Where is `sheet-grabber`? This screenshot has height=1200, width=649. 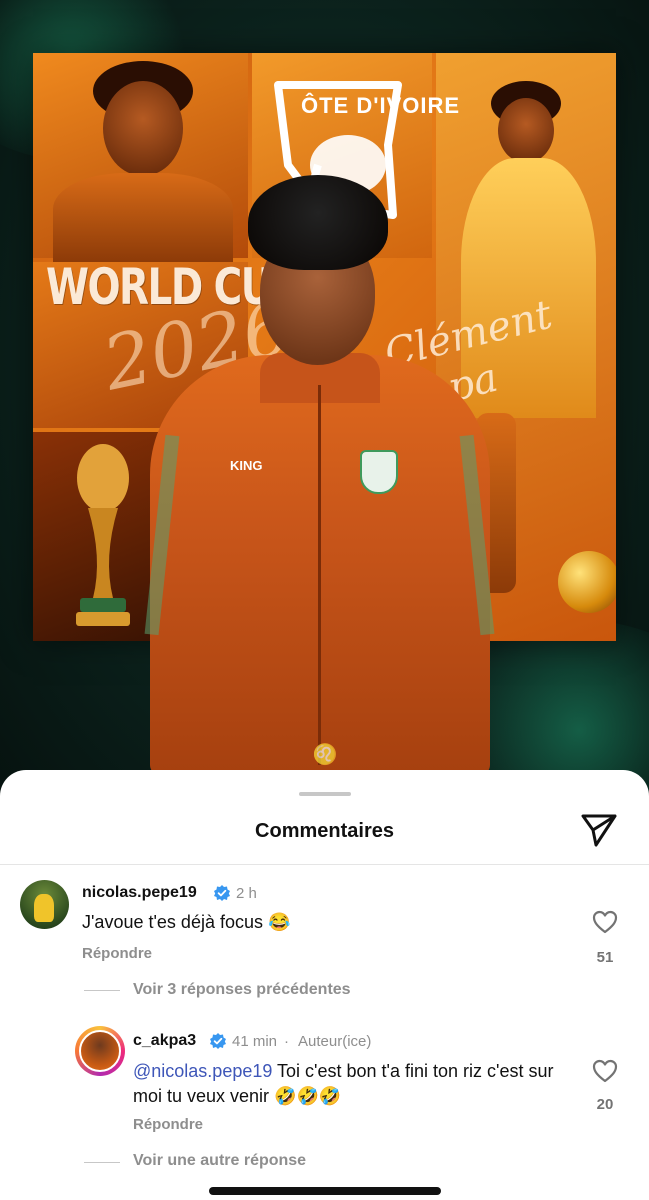 sheet-grabber is located at coordinates (325, 794).